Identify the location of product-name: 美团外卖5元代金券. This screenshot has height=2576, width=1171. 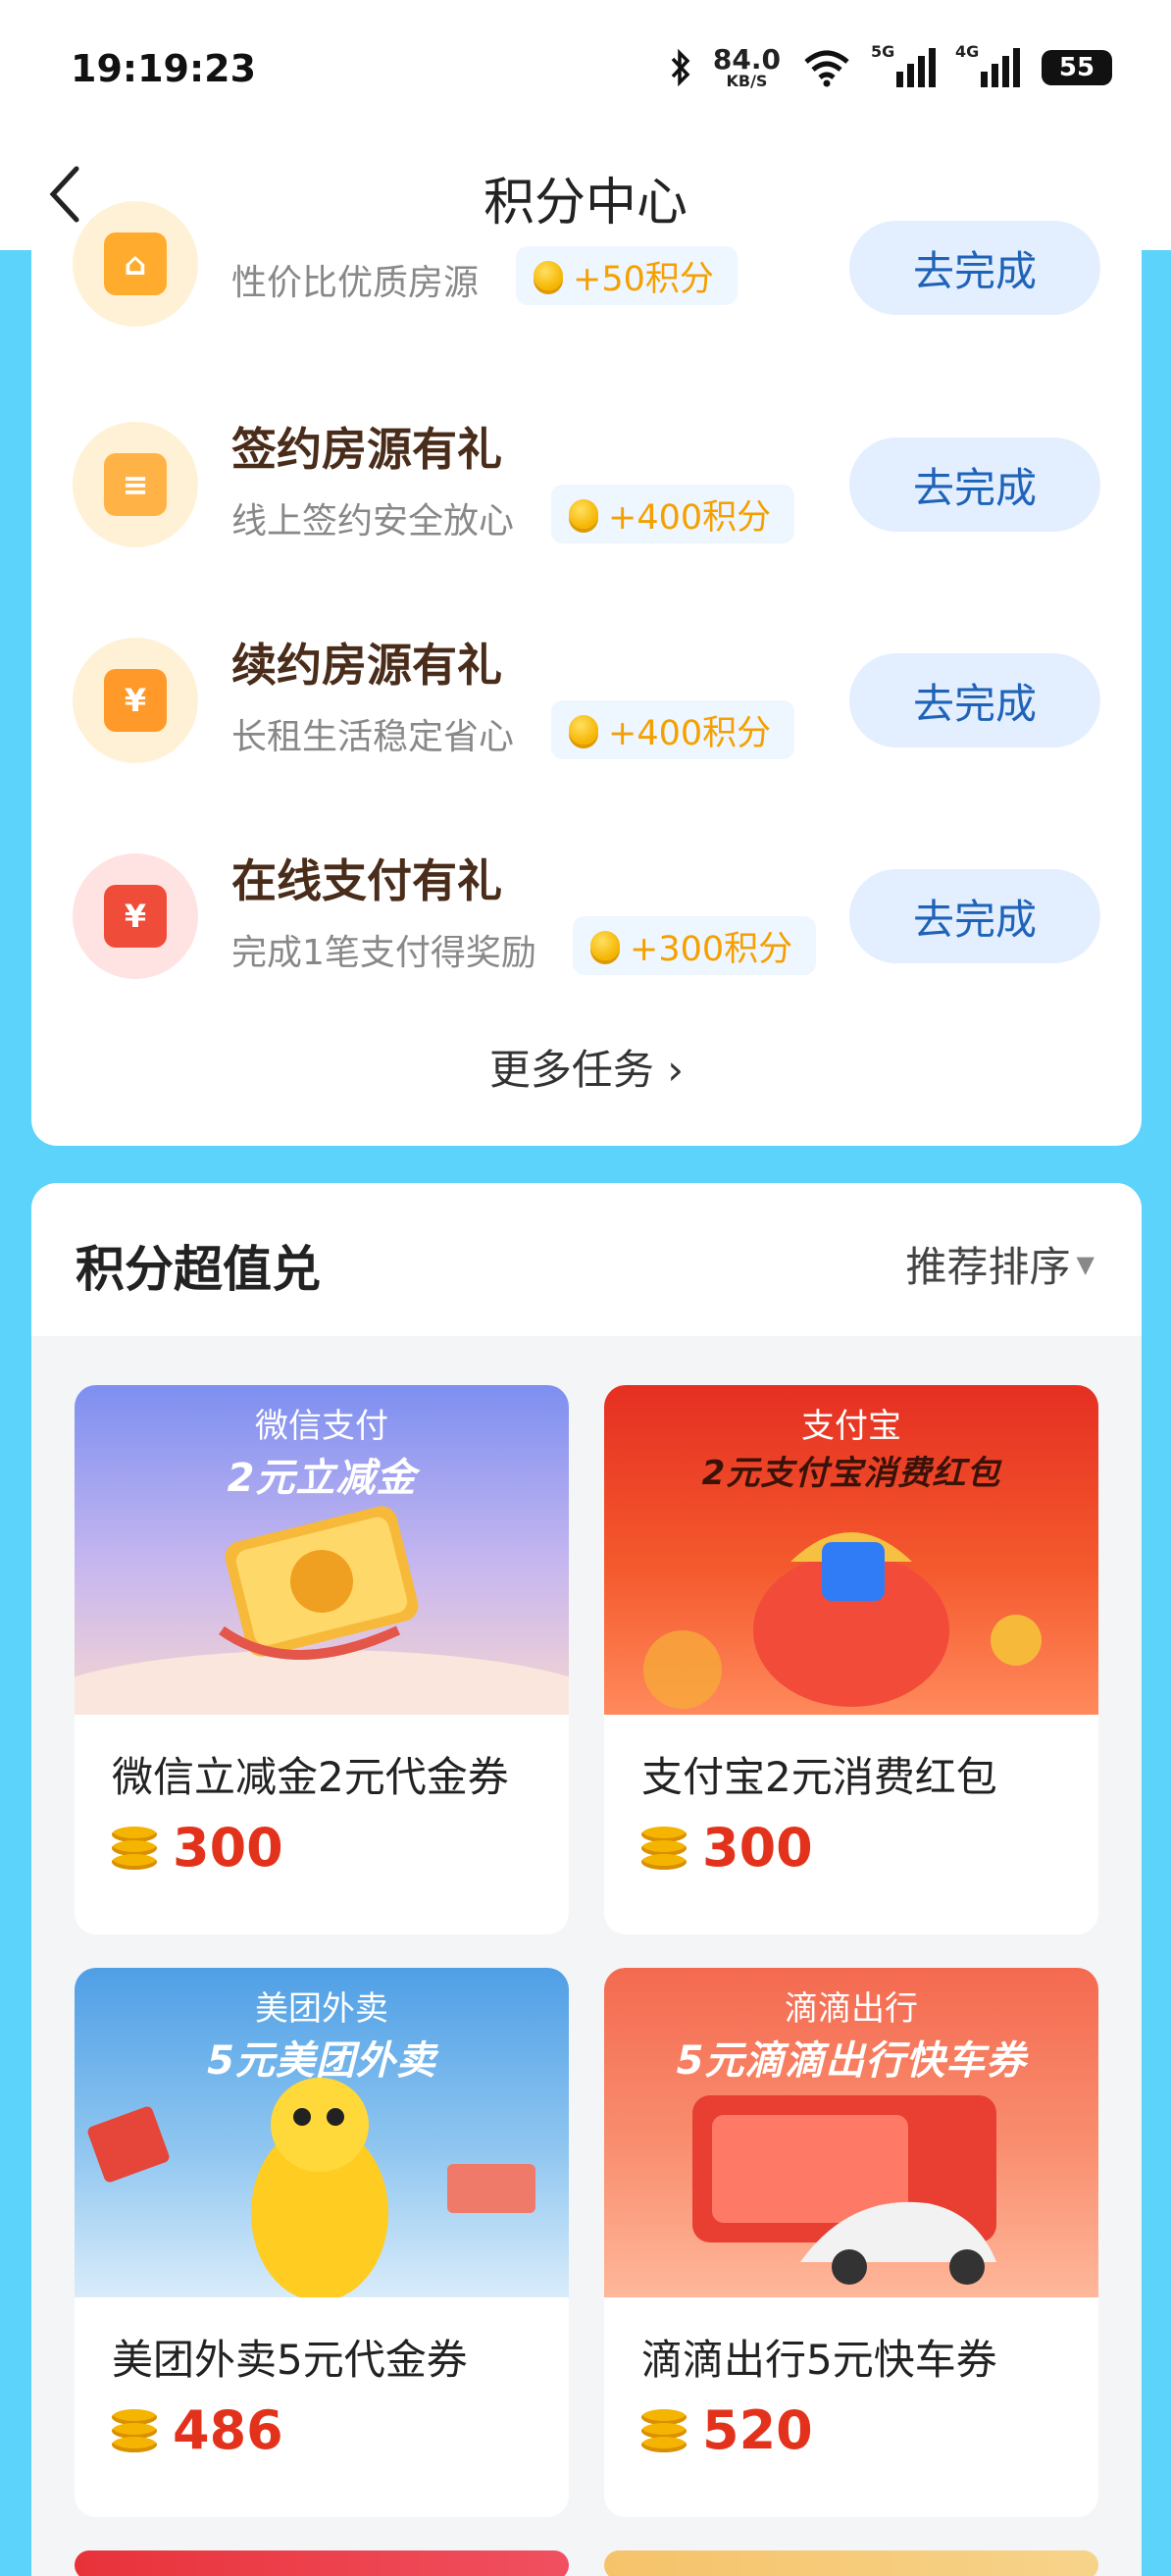
(290, 2360).